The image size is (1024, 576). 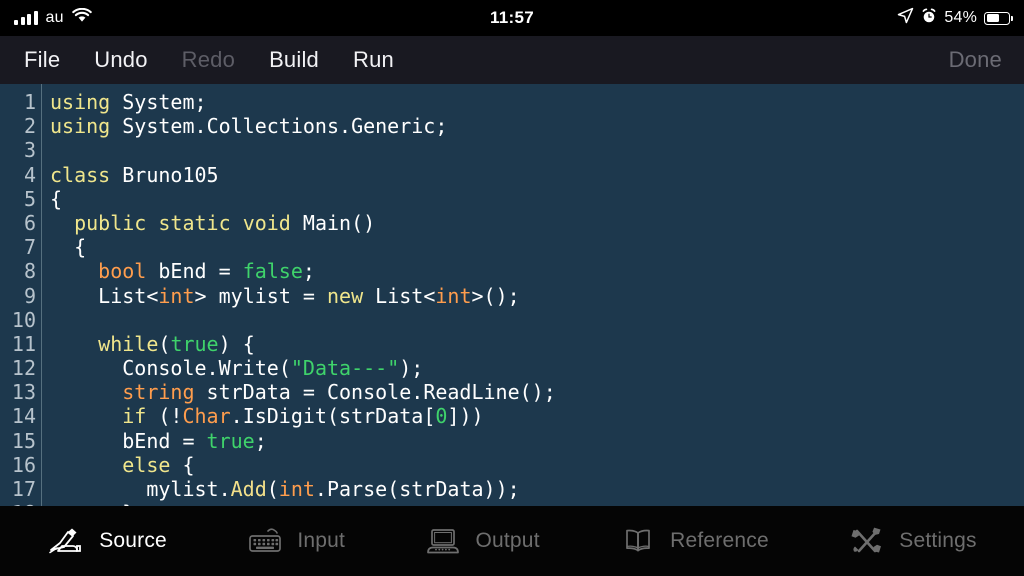 I want to click on line-number: 7, so click(x=29, y=247).